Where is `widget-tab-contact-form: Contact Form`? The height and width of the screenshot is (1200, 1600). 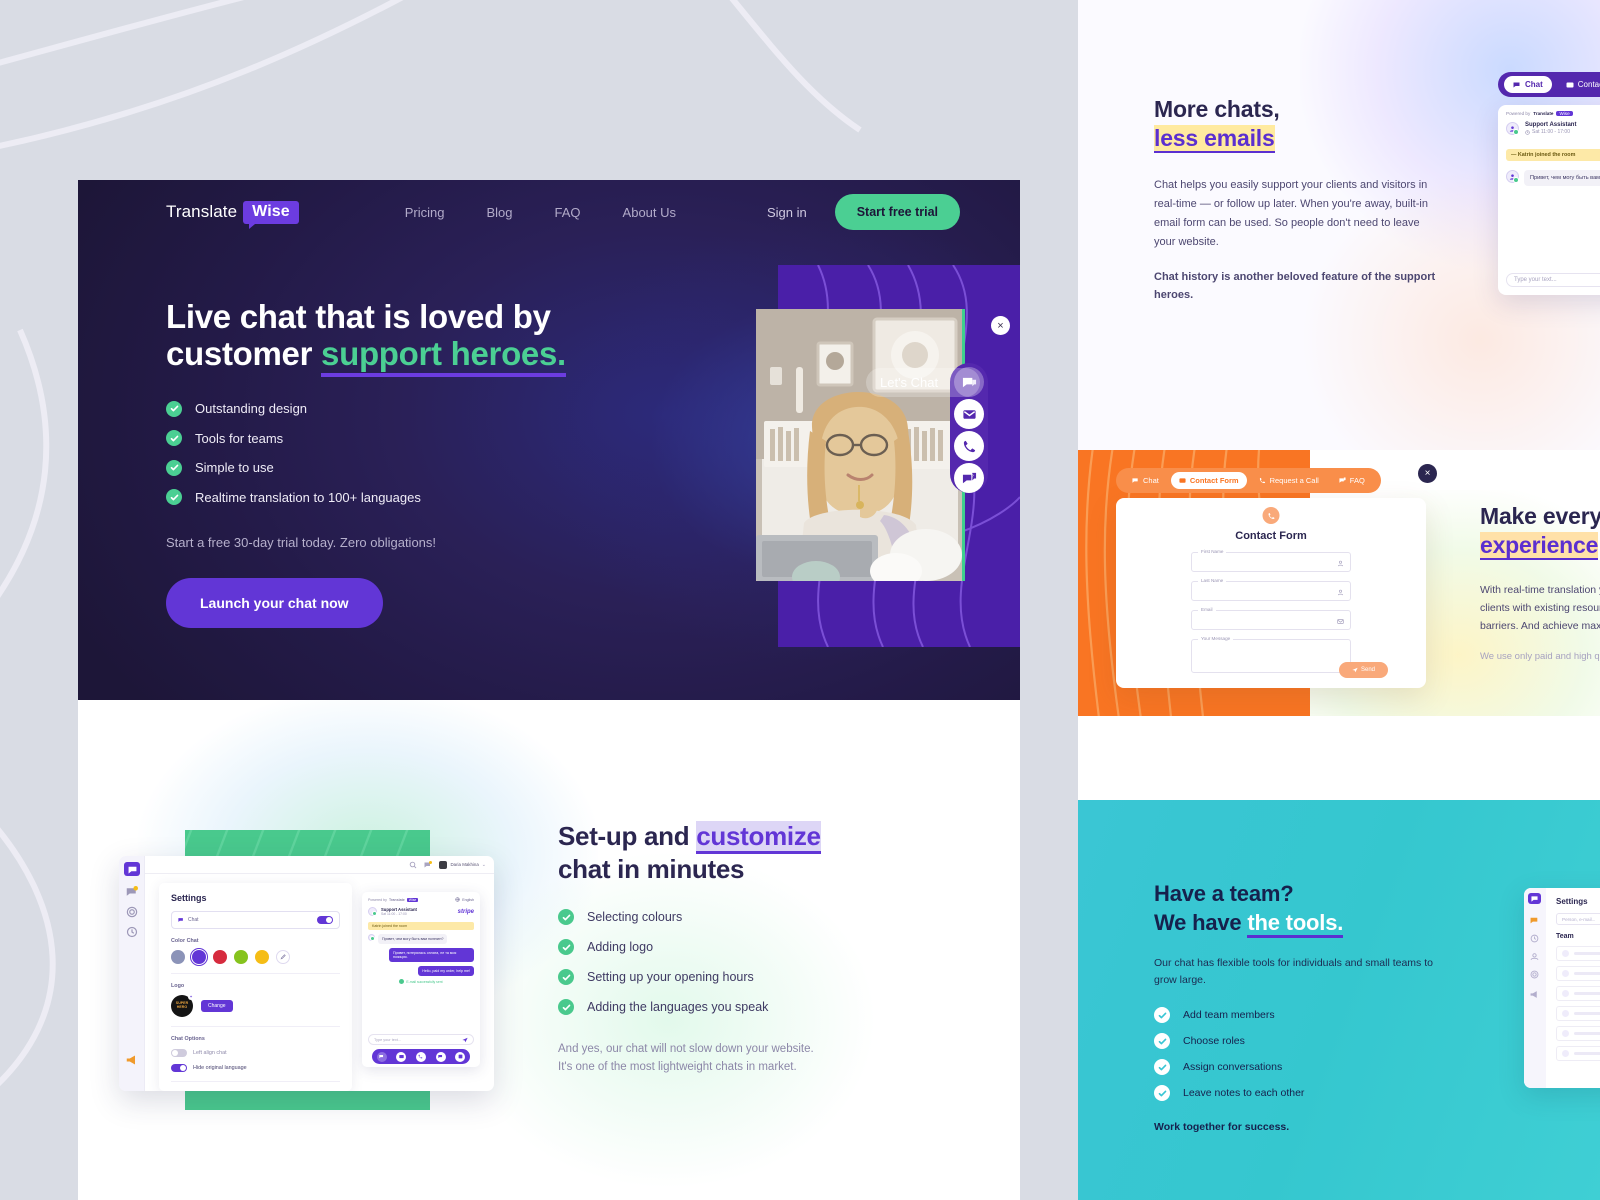 widget-tab-contact-form: Contact Form is located at coordinates (1578, 84).